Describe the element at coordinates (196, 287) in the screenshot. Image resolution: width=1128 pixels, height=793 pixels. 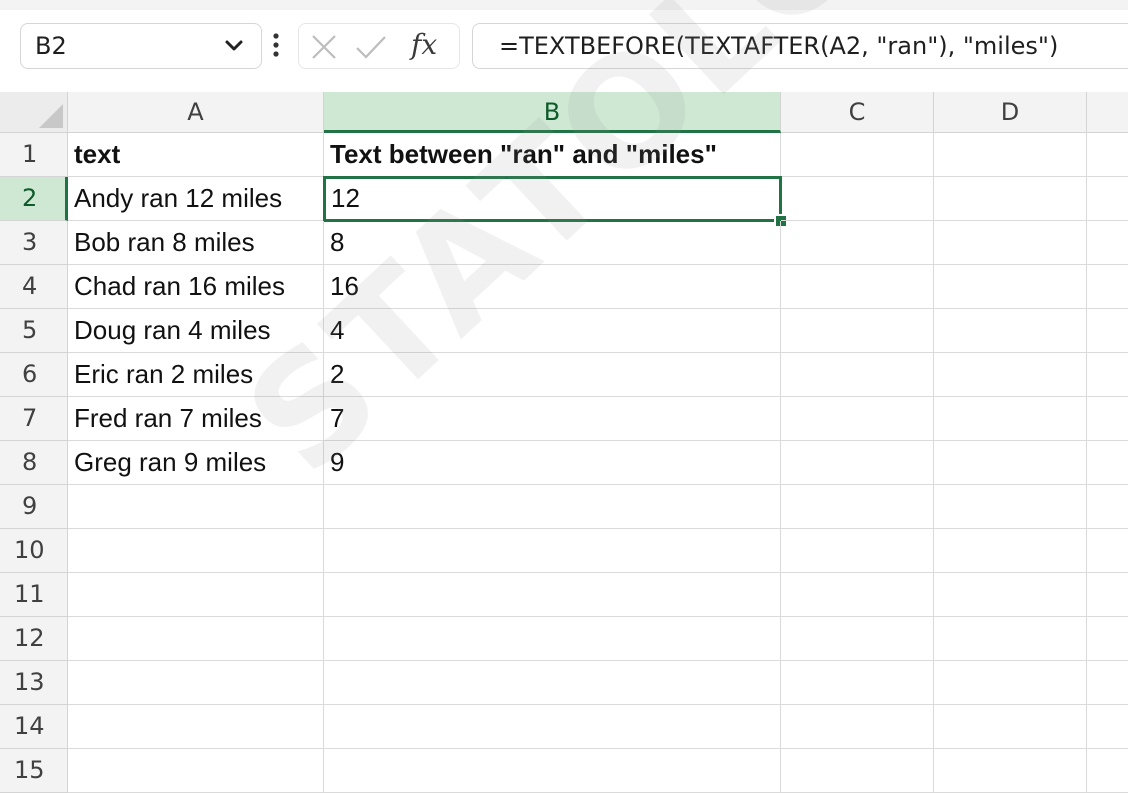
I see `cell-a4: Chad ran 16 miles` at that location.